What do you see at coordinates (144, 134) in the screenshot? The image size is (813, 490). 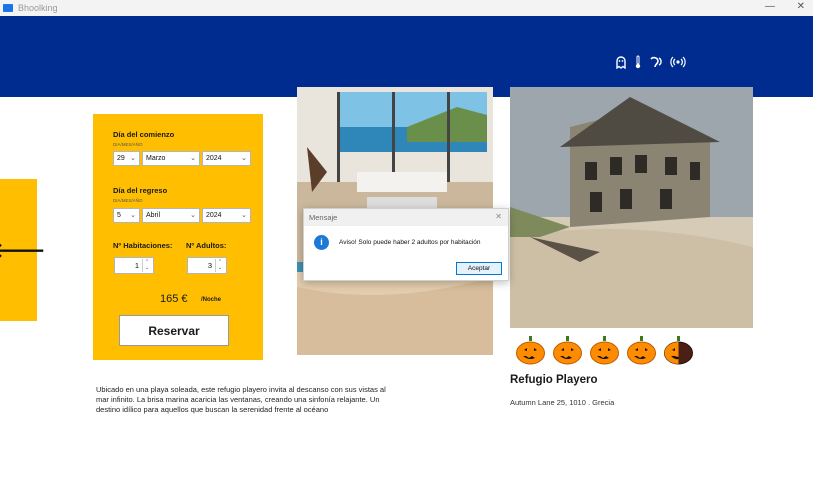 I see `start-date-label: Día del comienzo` at bounding box center [144, 134].